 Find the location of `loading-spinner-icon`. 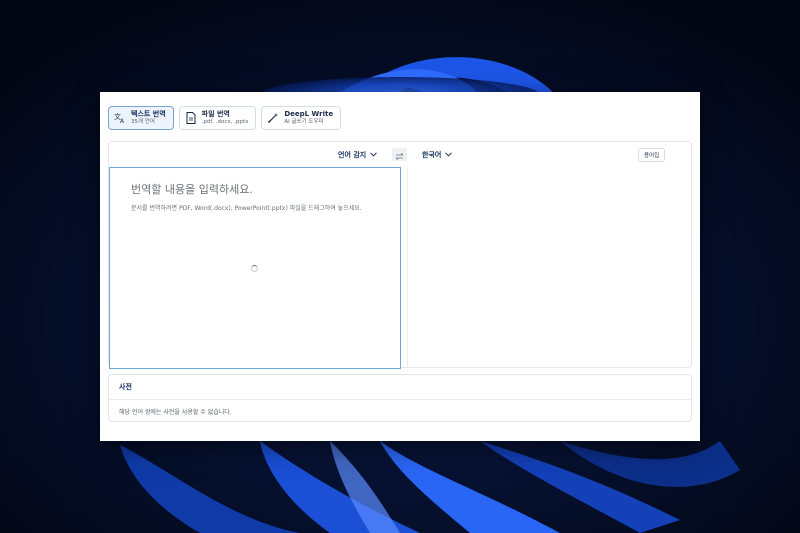

loading-spinner-icon is located at coordinates (254, 268).